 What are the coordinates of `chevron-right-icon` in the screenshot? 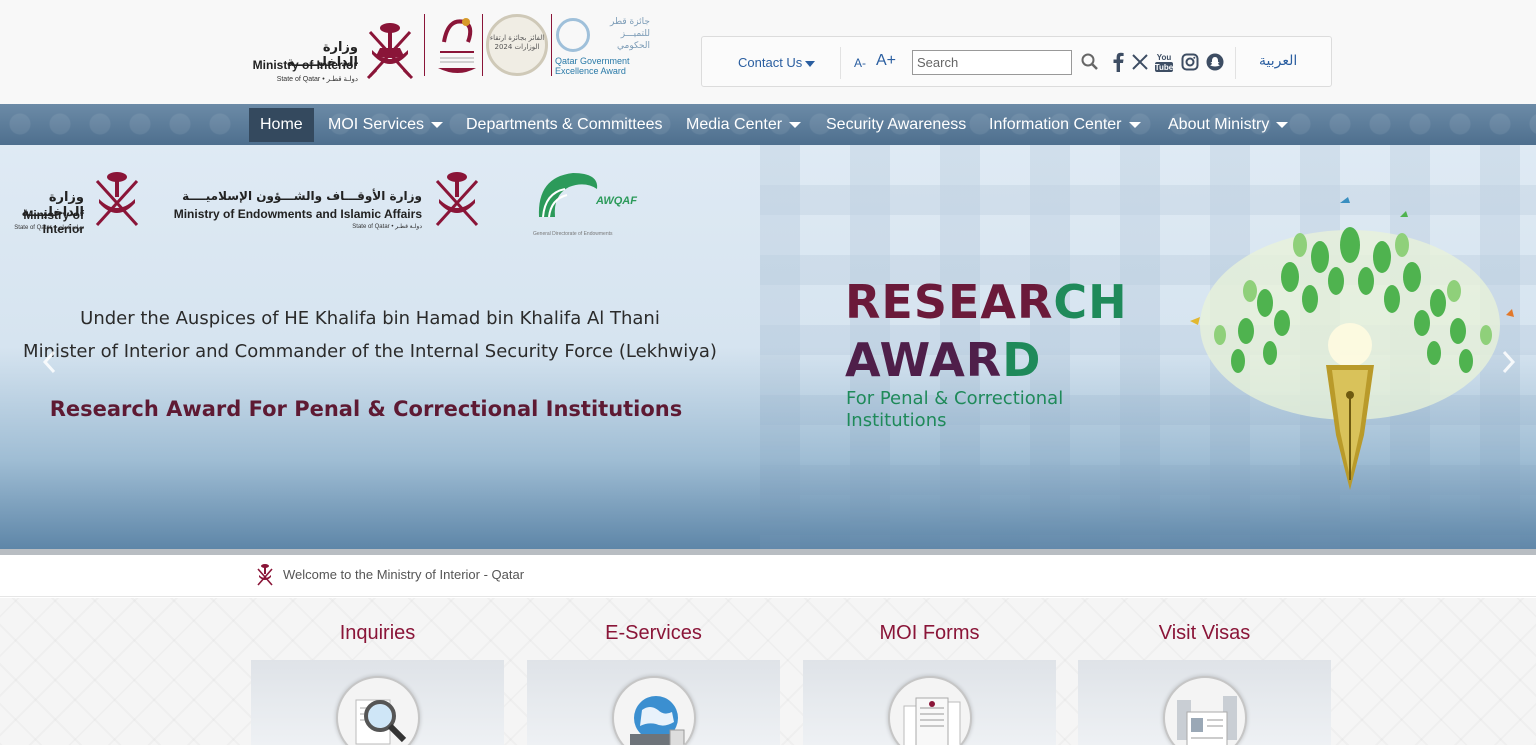 It's located at (1508, 362).